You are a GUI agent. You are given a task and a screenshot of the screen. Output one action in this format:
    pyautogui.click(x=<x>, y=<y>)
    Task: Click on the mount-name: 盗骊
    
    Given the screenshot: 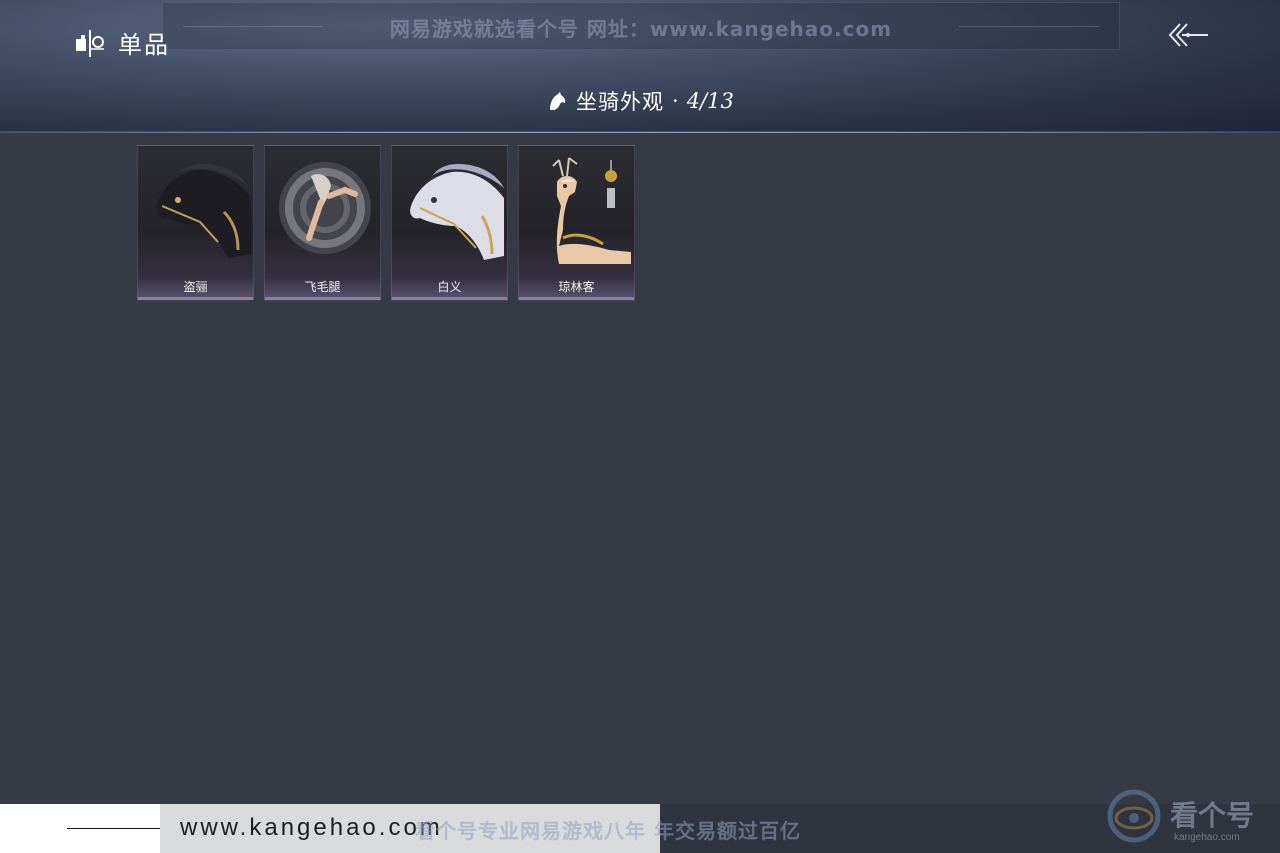 What is the action you would take?
    pyautogui.click(x=195, y=287)
    